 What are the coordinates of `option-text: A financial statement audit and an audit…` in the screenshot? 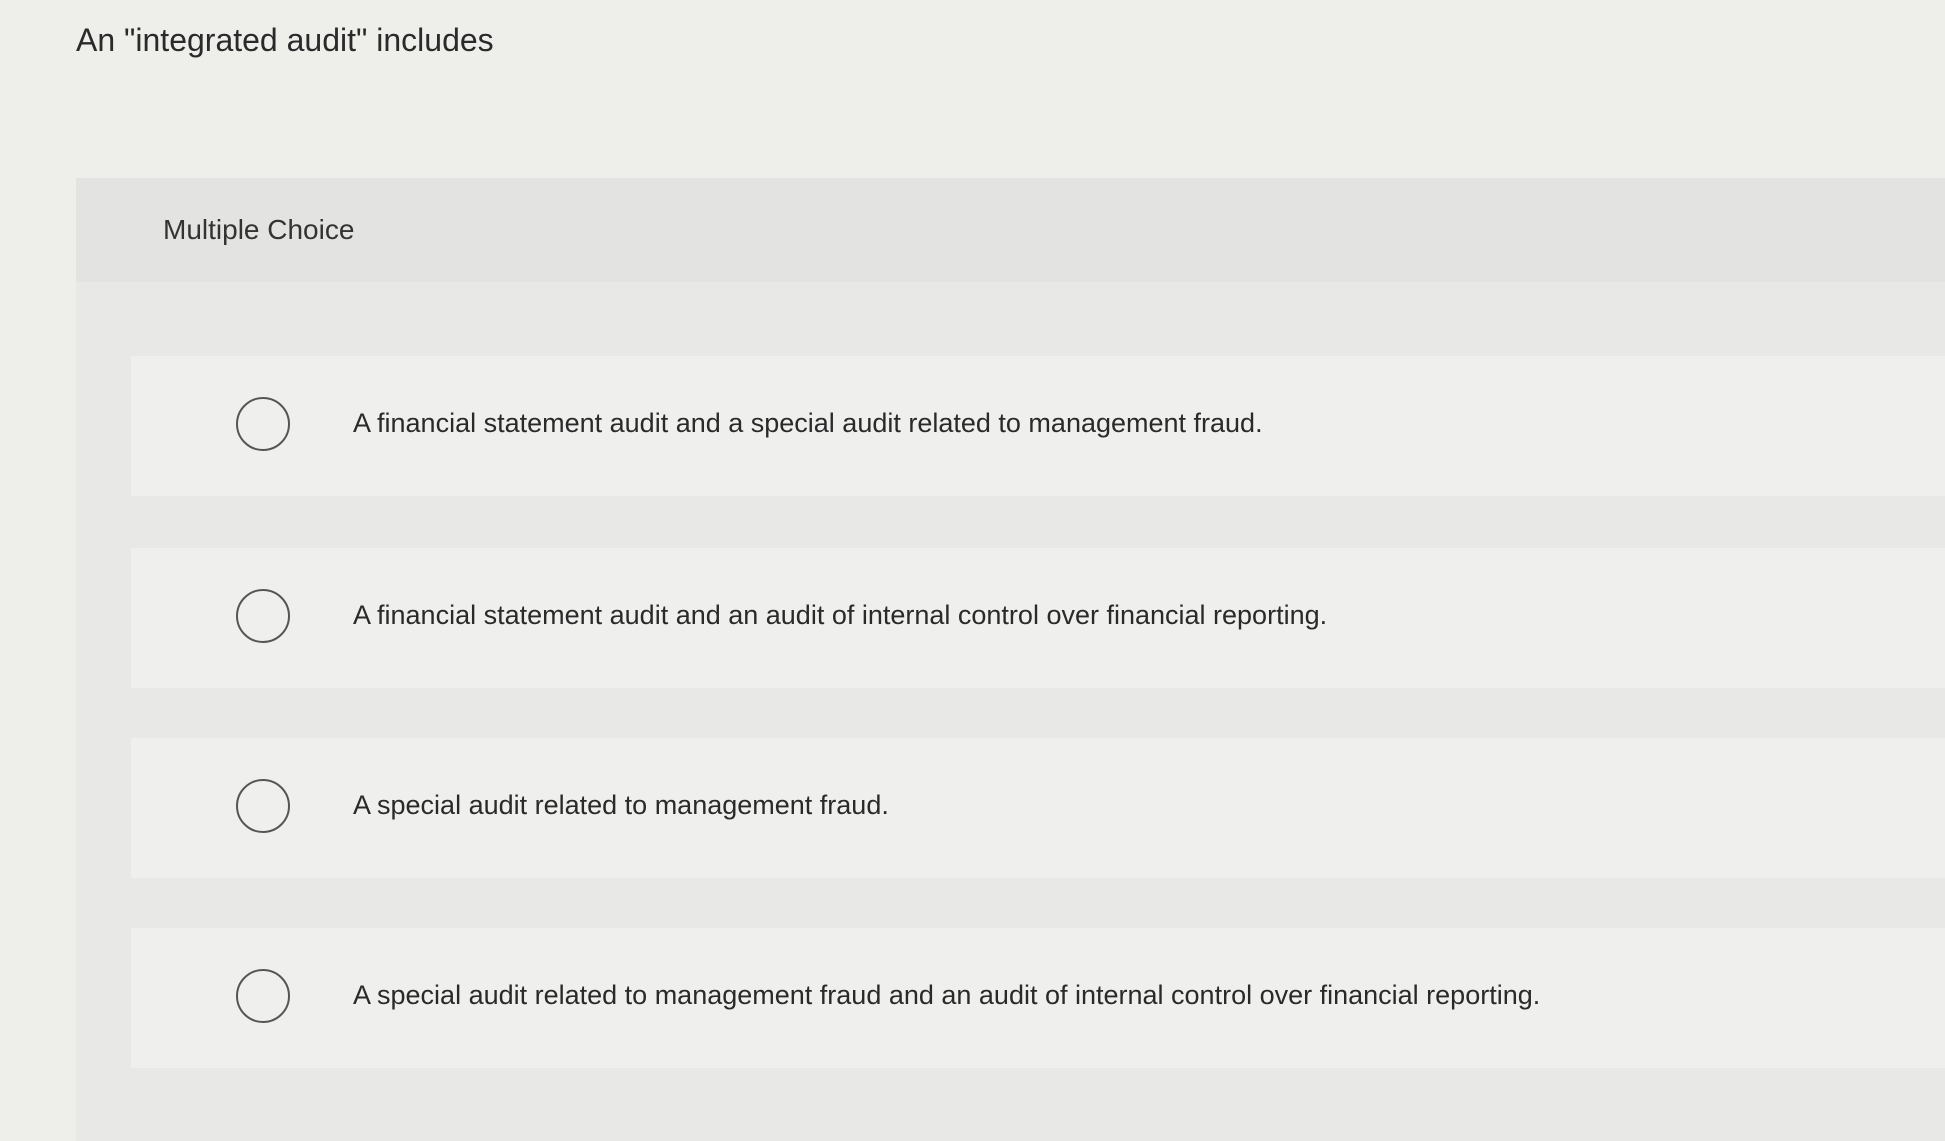 It's located at (840, 615).